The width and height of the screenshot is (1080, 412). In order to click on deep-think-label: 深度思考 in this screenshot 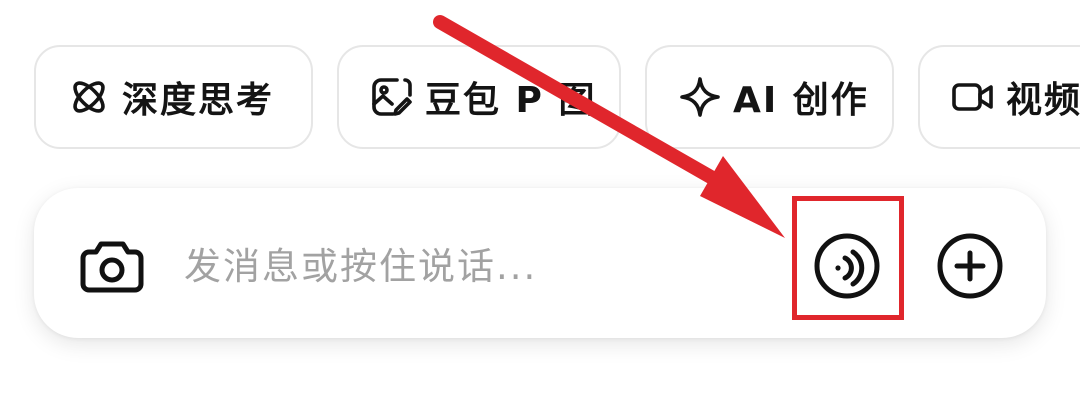, I will do `click(198, 100)`.